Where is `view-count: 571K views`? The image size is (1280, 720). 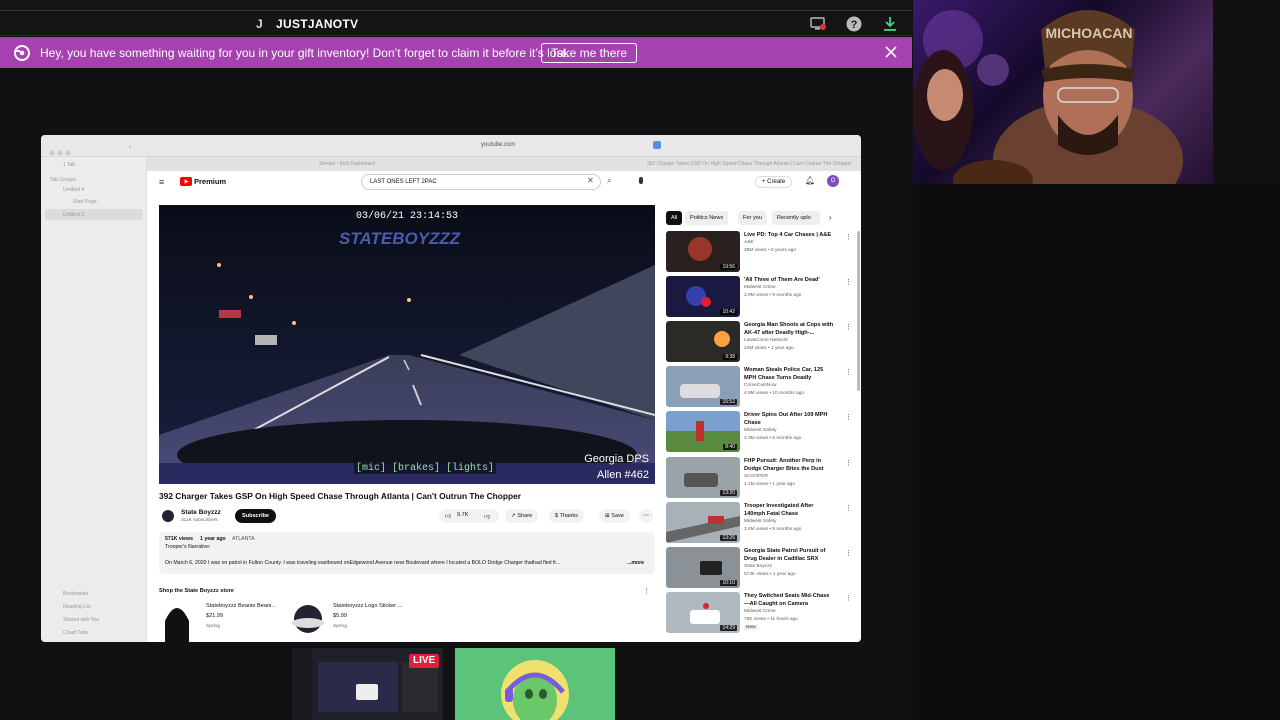
view-count: 571K views is located at coordinates (179, 539).